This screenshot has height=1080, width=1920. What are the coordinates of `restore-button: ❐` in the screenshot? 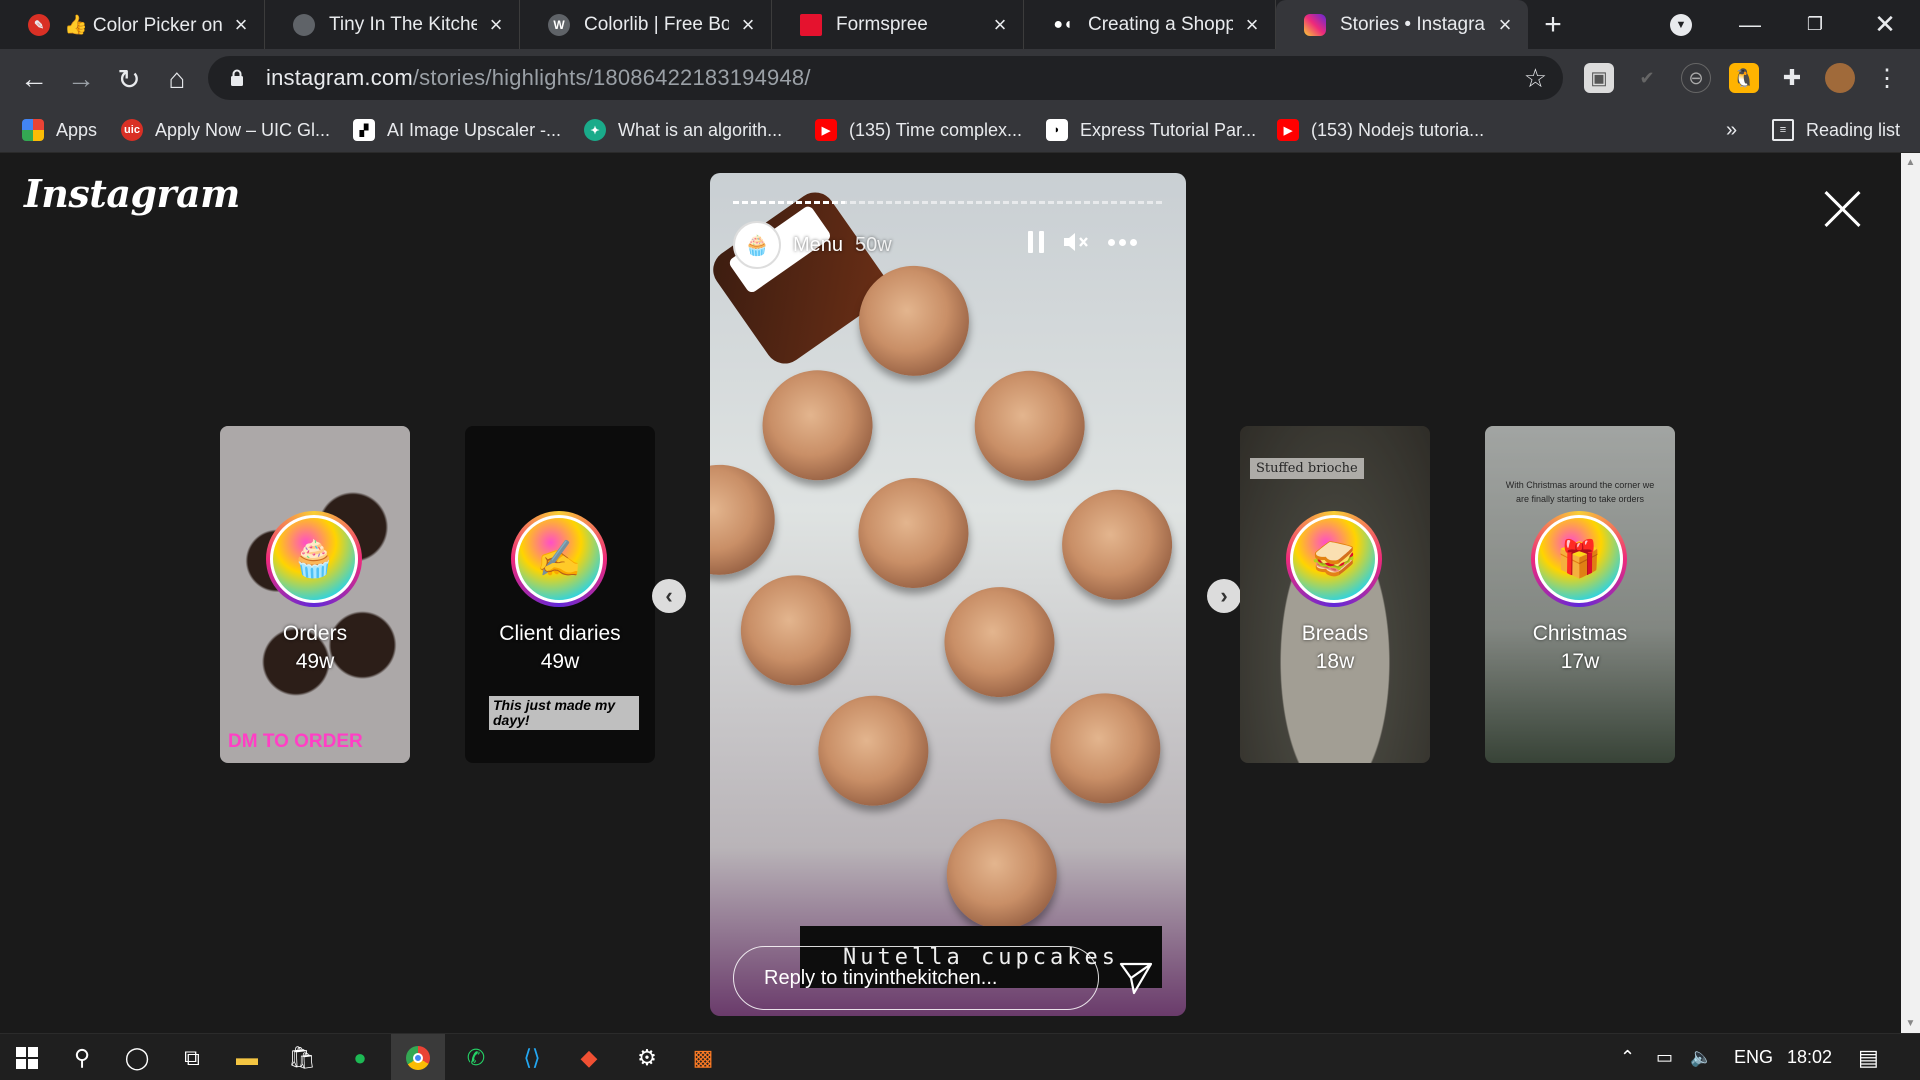 It's located at (1815, 24).